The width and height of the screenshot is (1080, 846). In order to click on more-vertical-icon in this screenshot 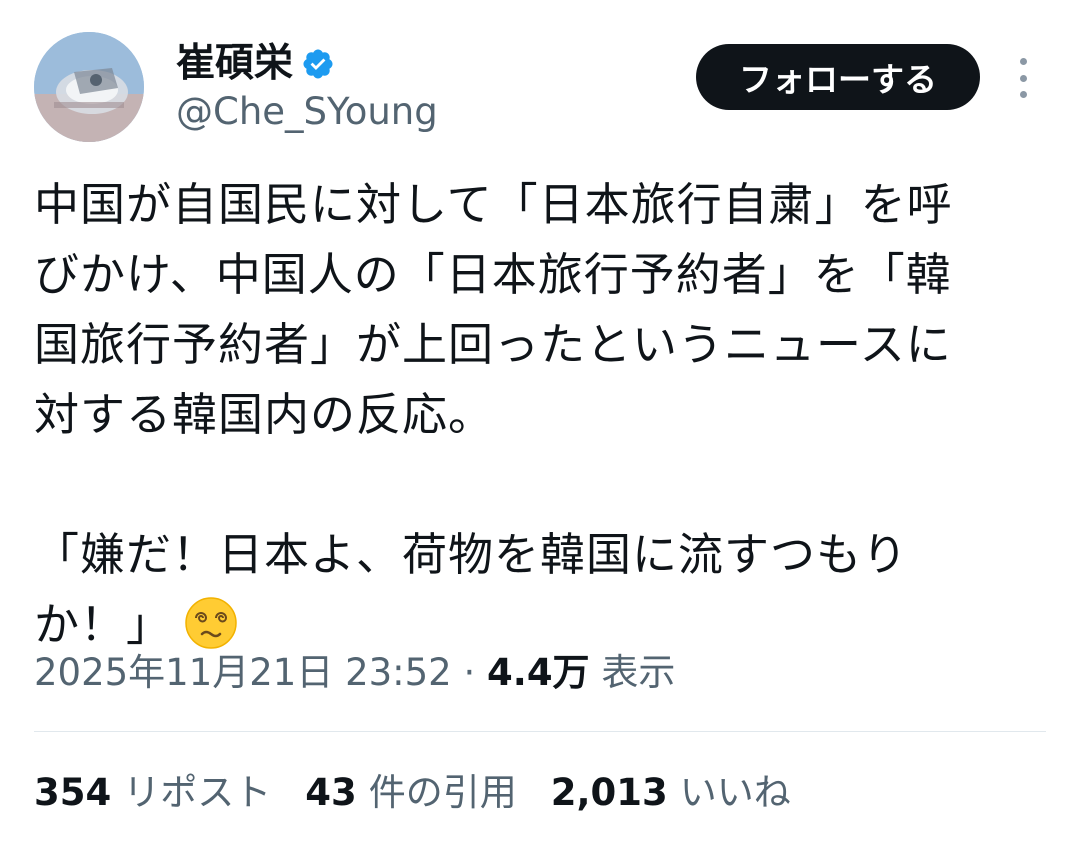, I will do `click(1023, 78)`.